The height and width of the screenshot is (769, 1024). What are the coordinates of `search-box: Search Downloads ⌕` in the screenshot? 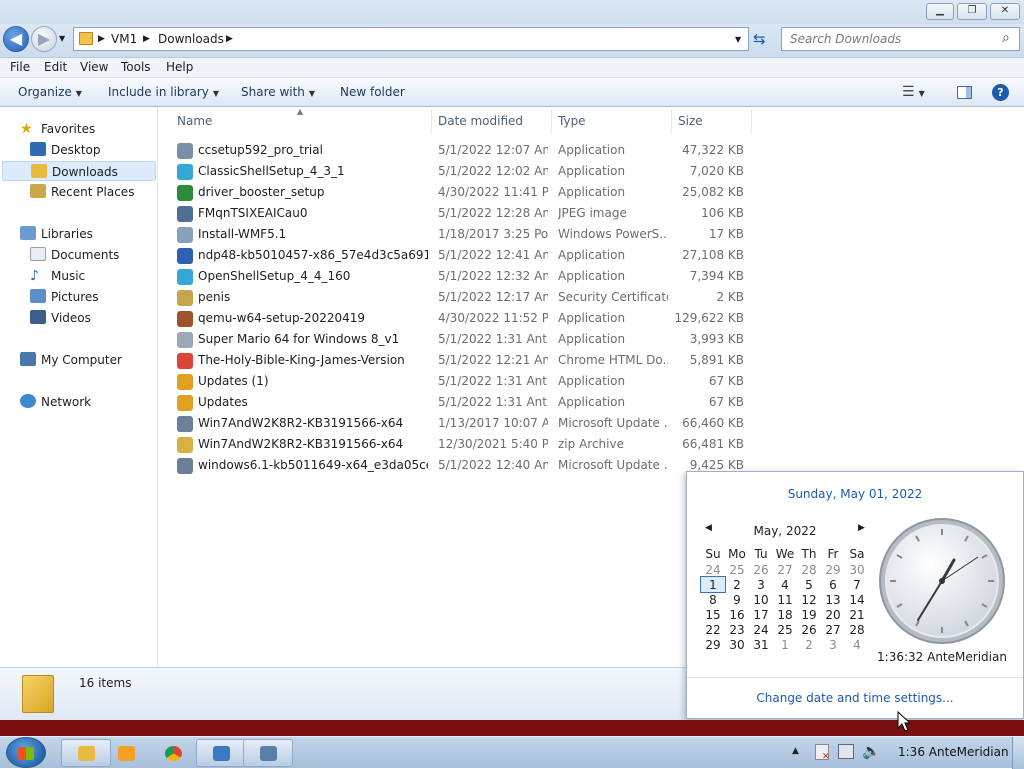 It's located at (900, 39).